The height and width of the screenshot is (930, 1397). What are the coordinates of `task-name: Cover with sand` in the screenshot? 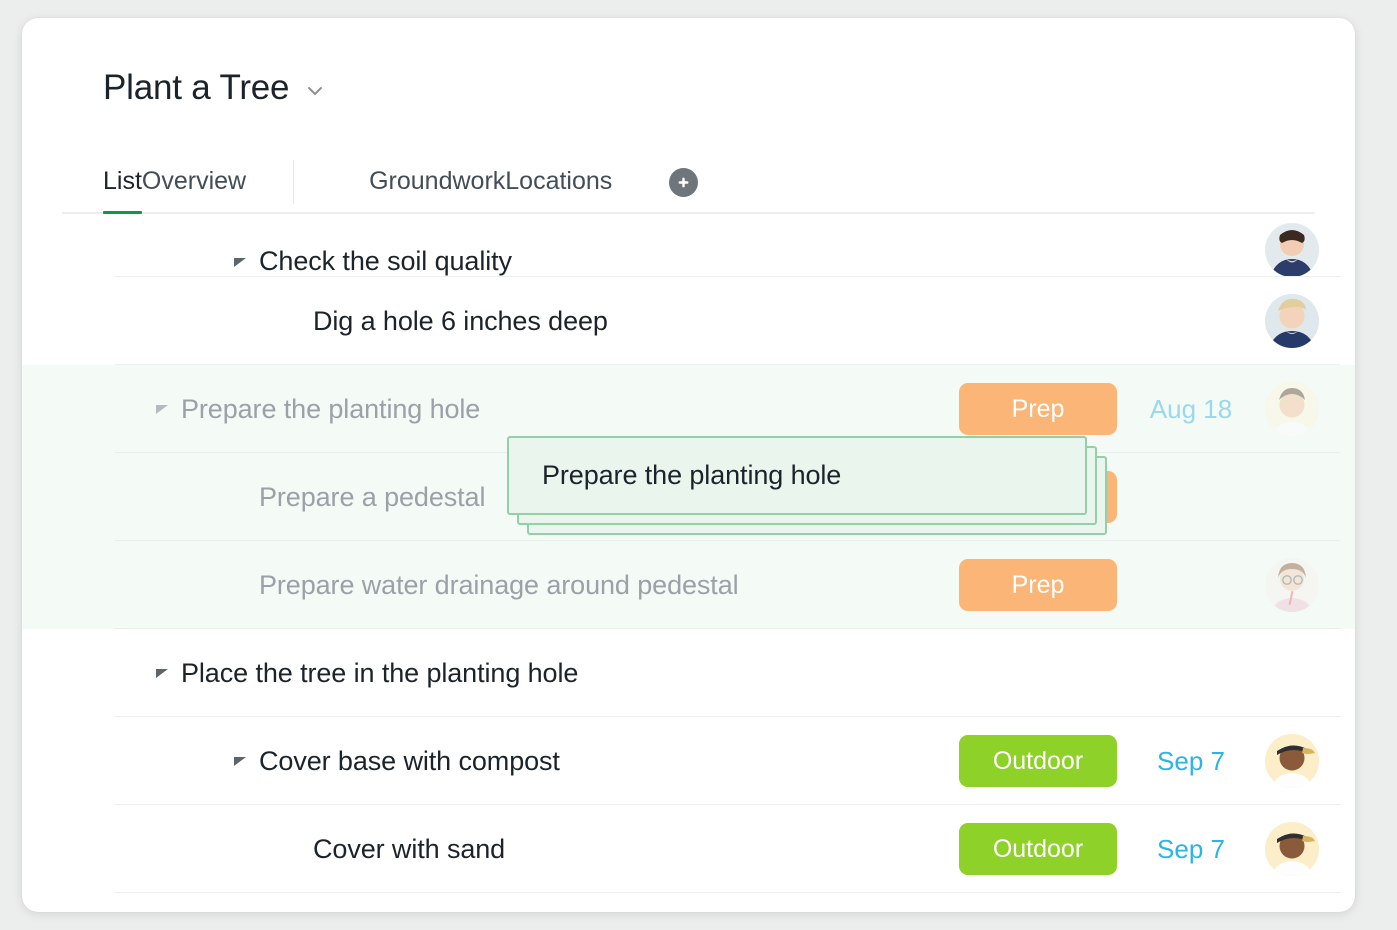 It's located at (409, 848).